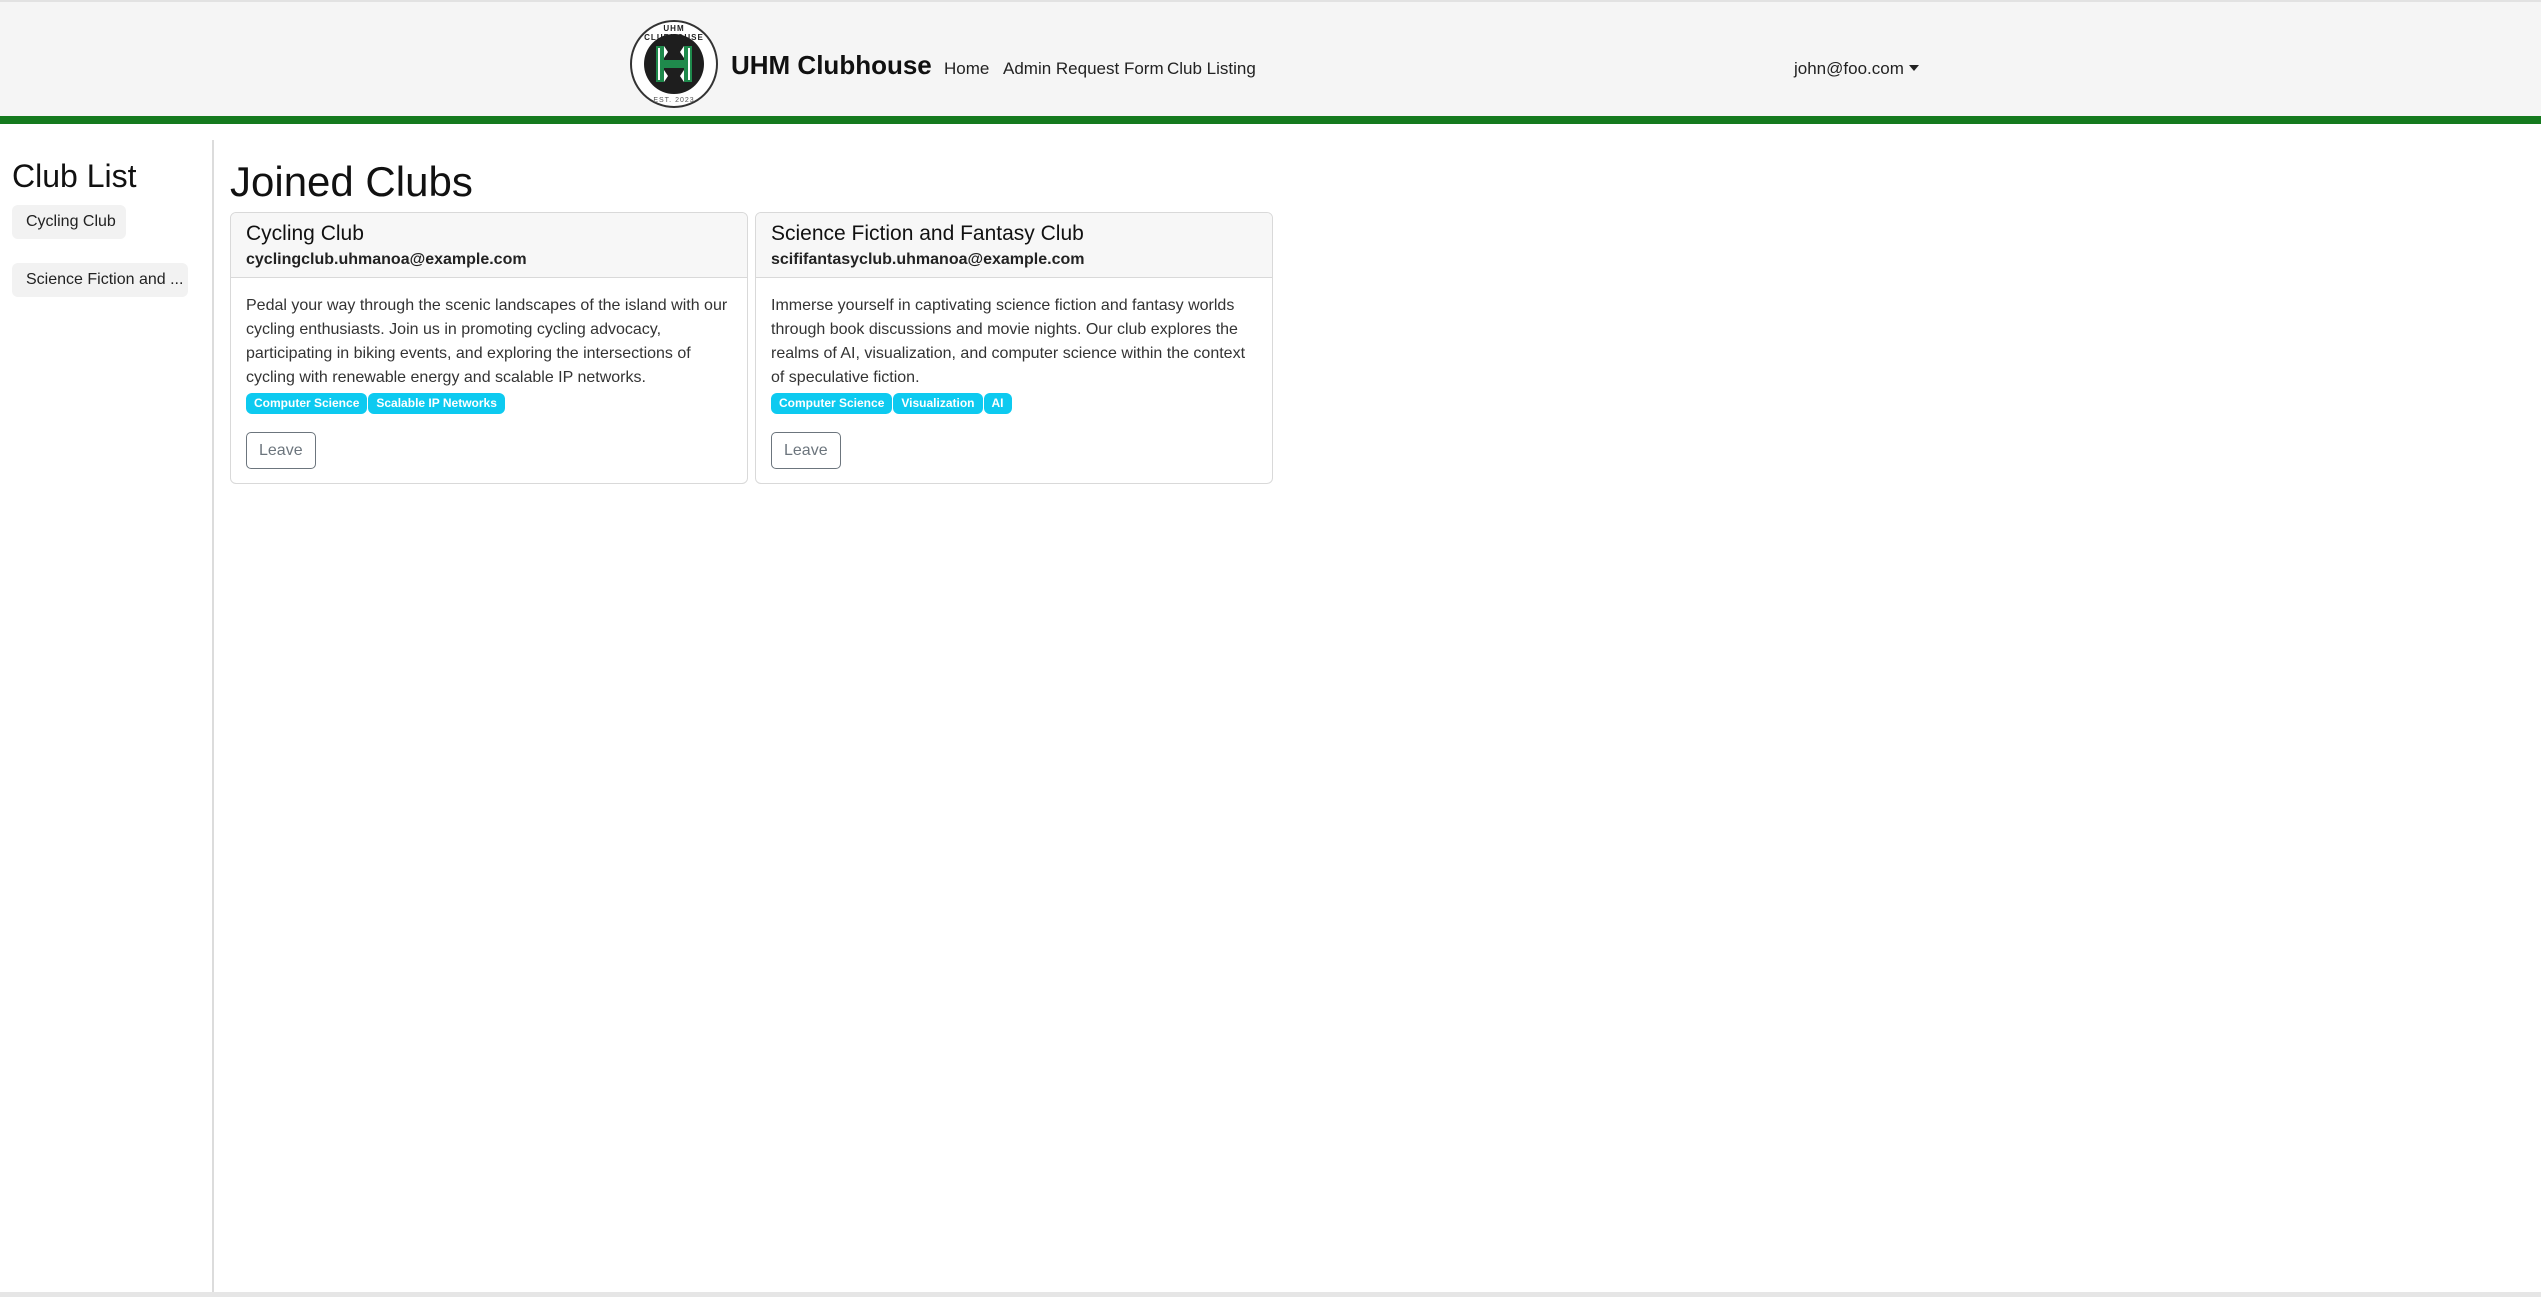 The width and height of the screenshot is (2541, 1297). I want to click on tag-list: Computer Science Visualization AI, so click(1014, 404).